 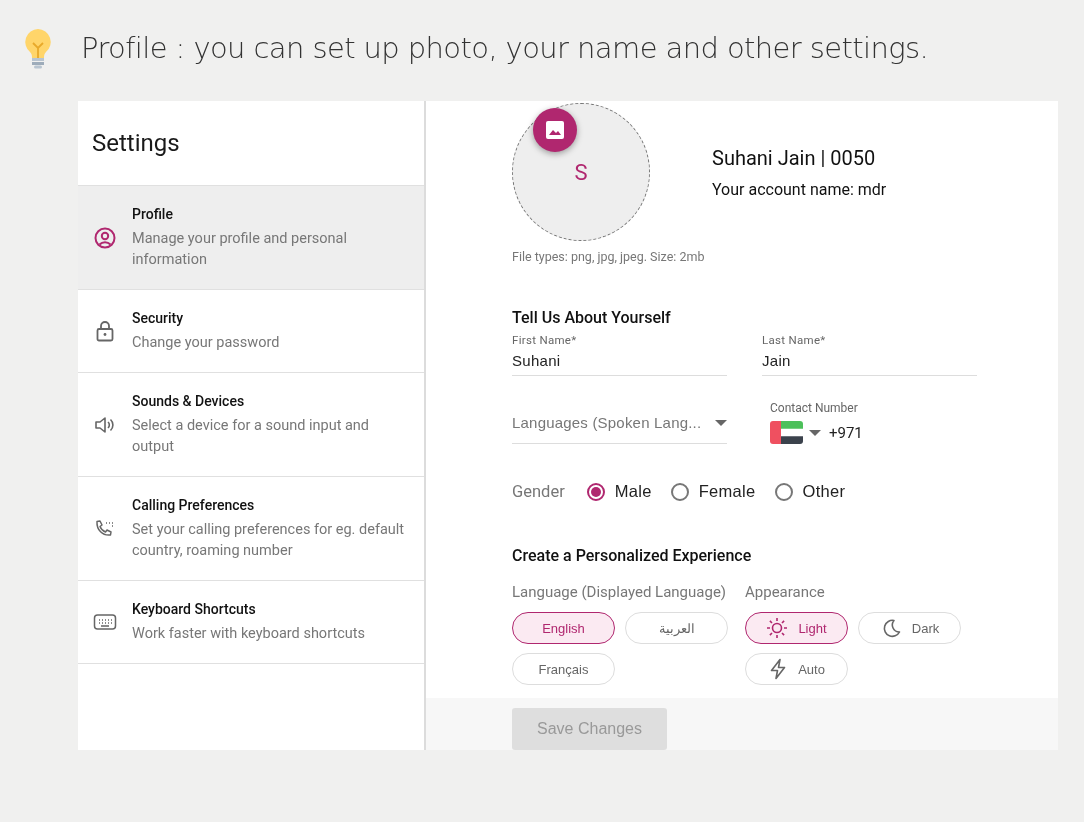 I want to click on phone-code: +971, so click(x=846, y=432).